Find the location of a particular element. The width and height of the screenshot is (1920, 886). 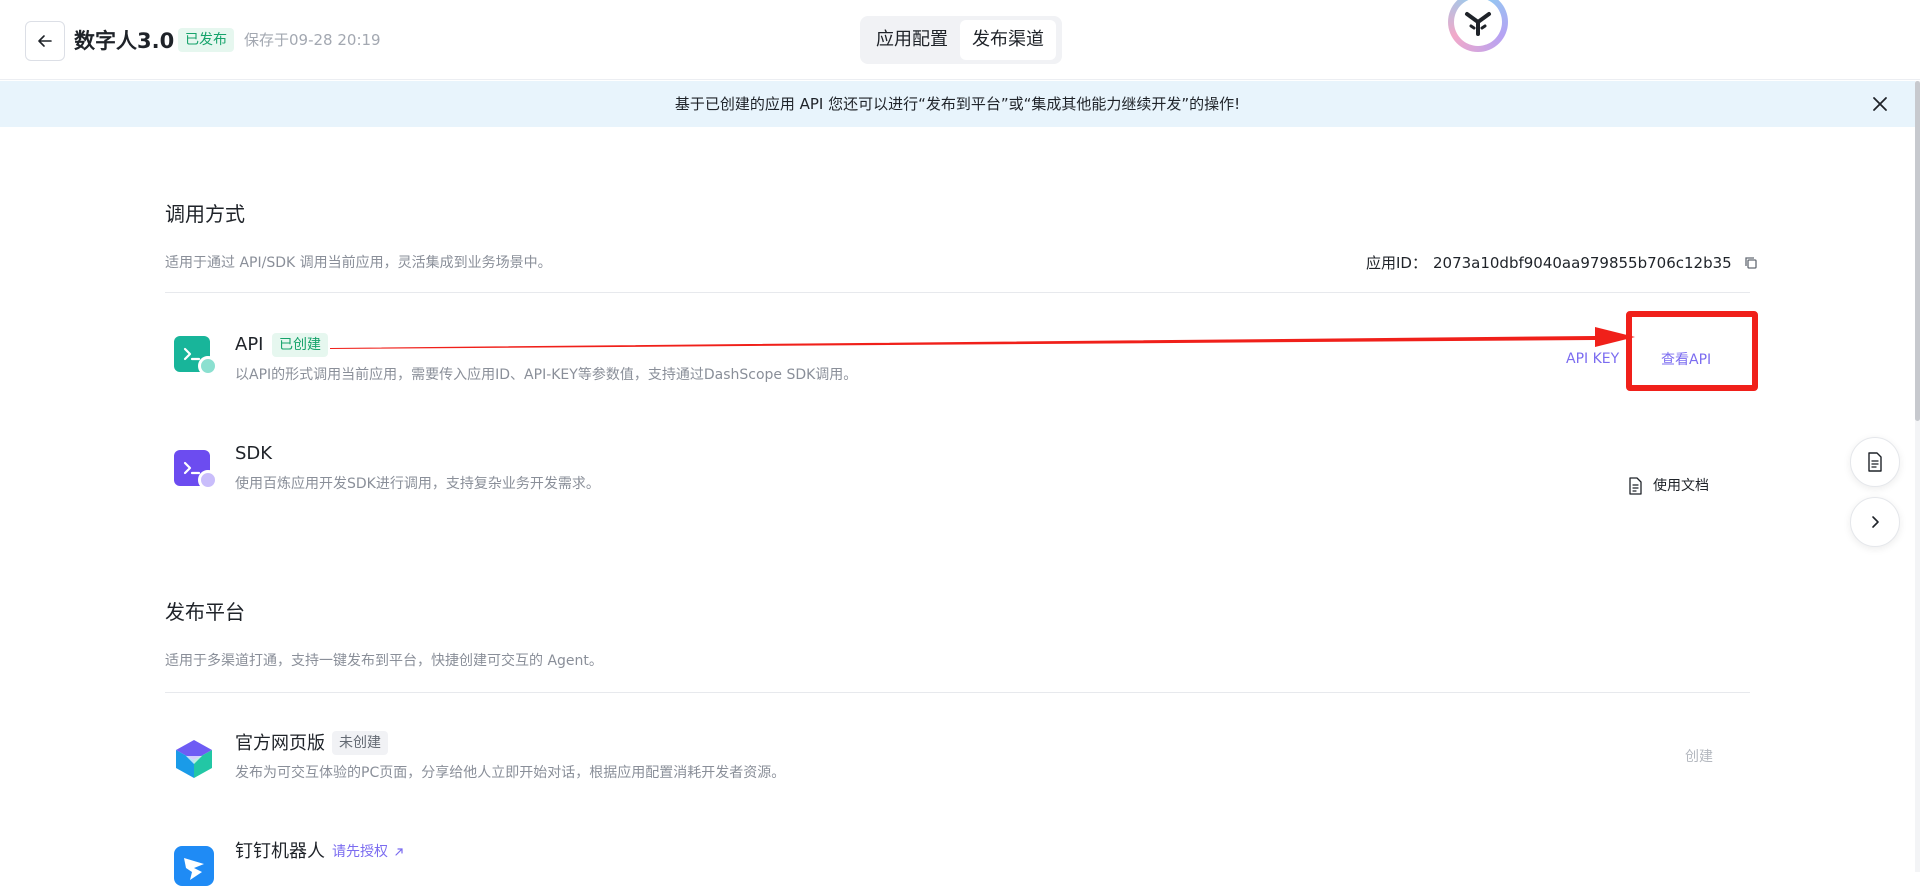

mode-tabs: 应用配置 发布渠道 is located at coordinates (961, 40).